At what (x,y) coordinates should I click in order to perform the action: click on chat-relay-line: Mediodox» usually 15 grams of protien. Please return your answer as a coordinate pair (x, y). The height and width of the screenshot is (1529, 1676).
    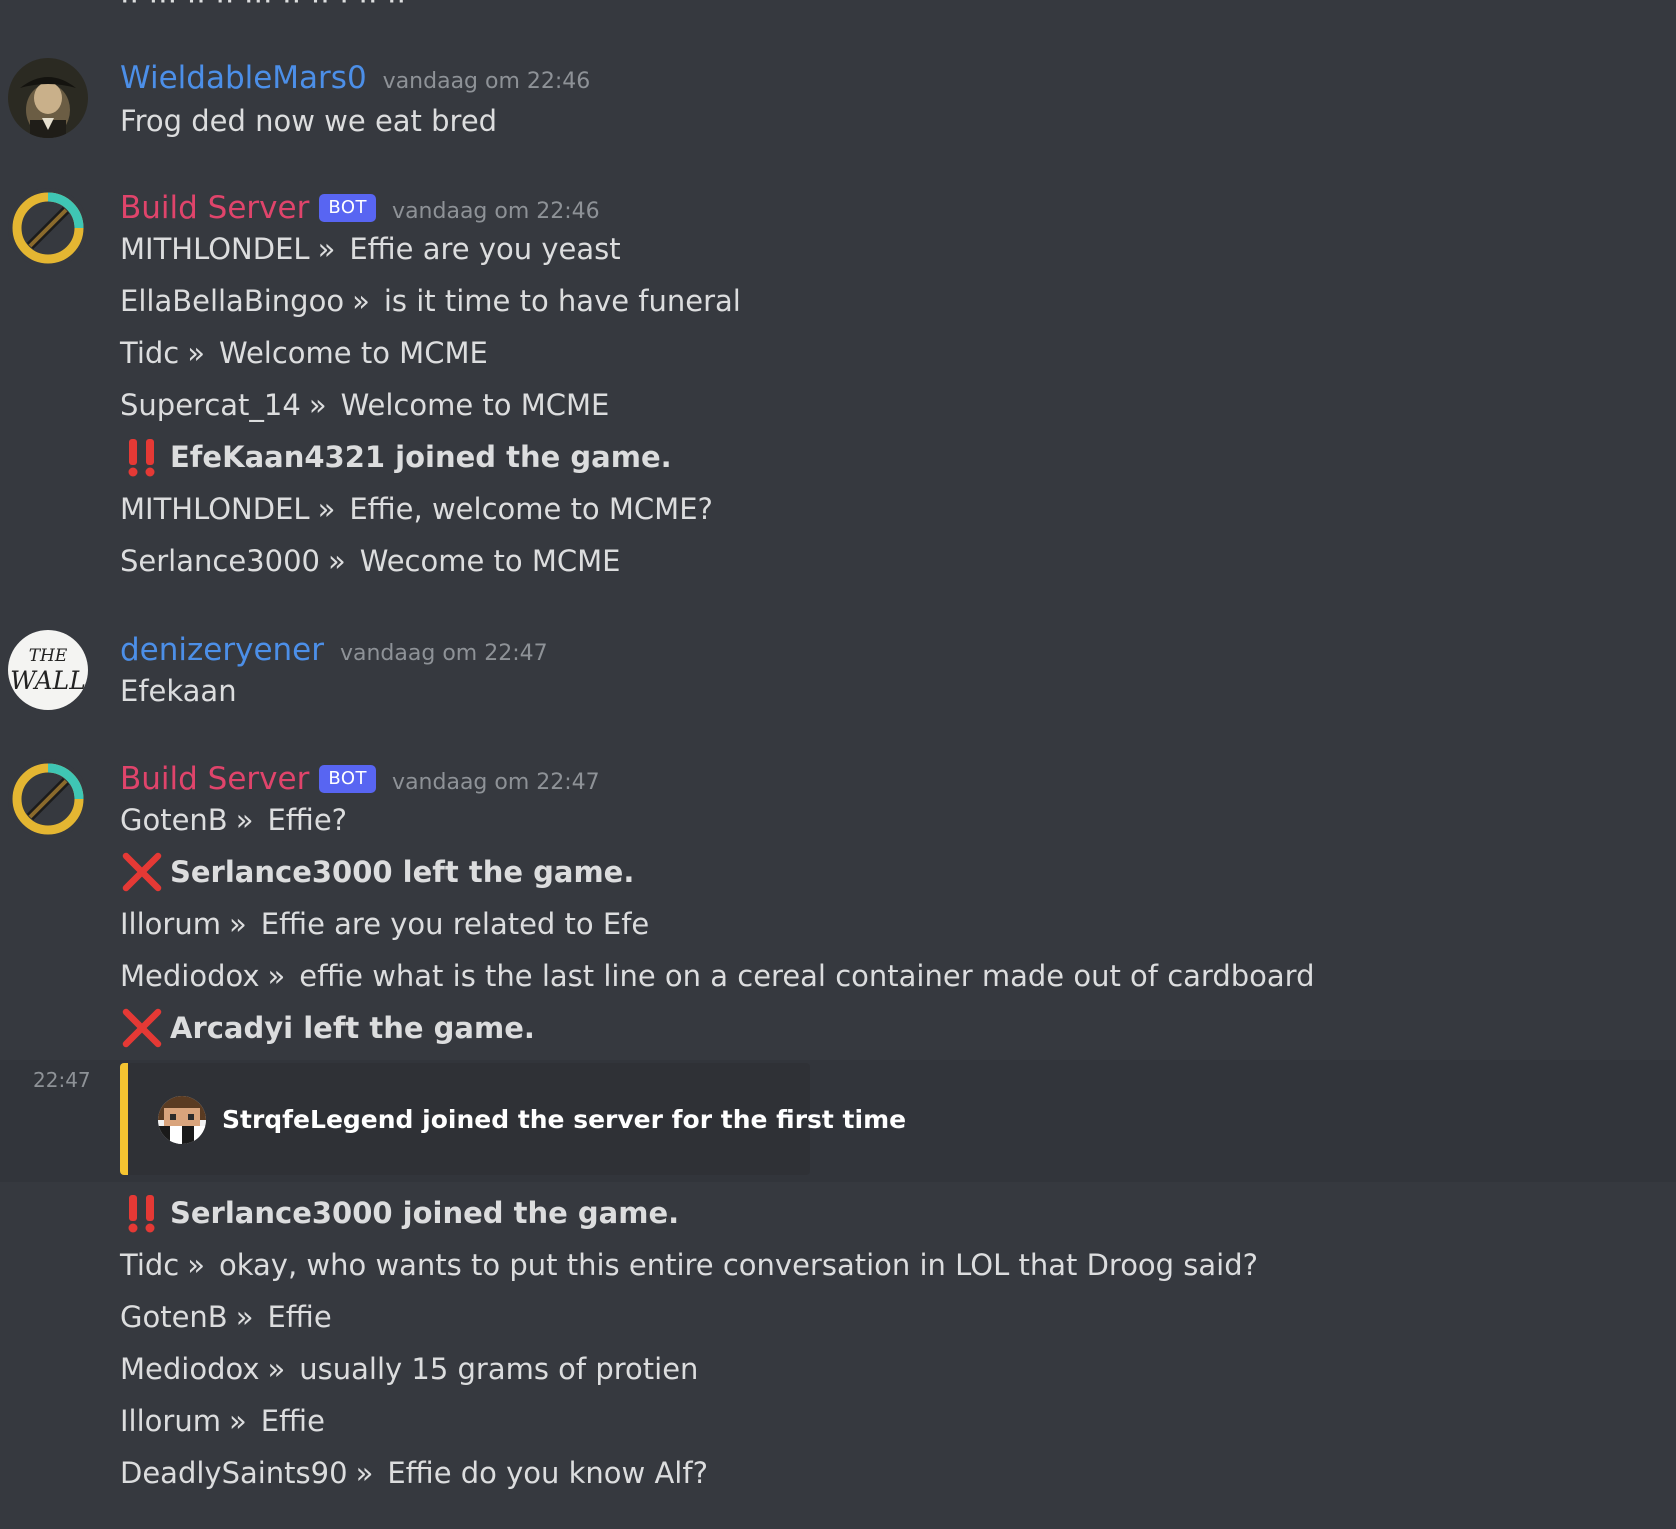
    Looking at the image, I should click on (409, 1369).